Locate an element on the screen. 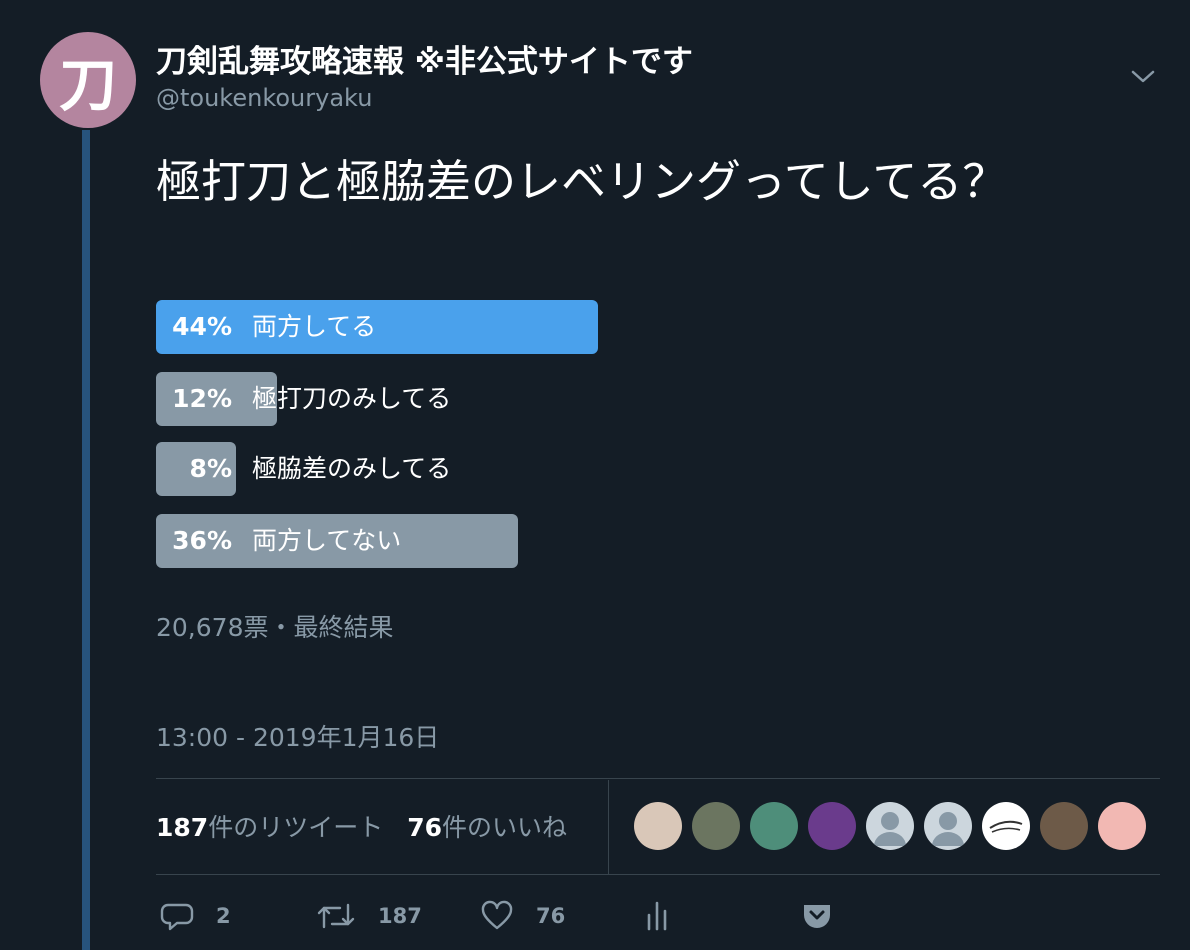 This screenshot has width=1190, height=950. reply-count: 2 is located at coordinates (223, 916).